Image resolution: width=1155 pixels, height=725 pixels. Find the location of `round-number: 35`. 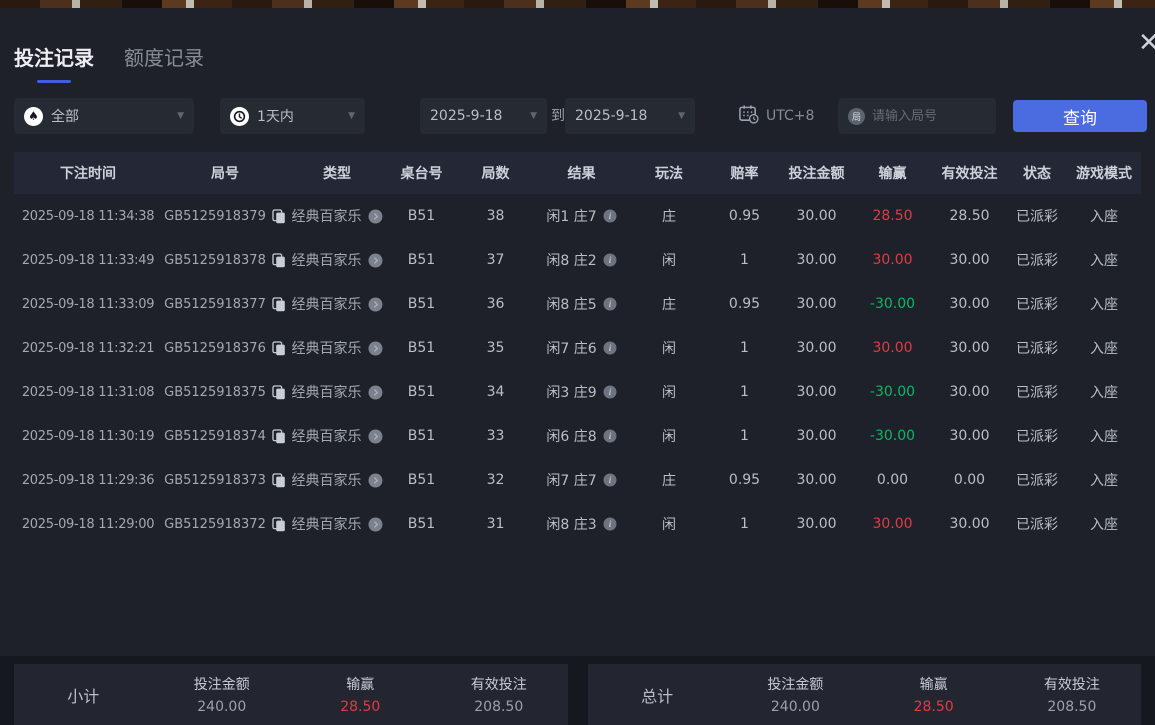

round-number: 35 is located at coordinates (495, 348).